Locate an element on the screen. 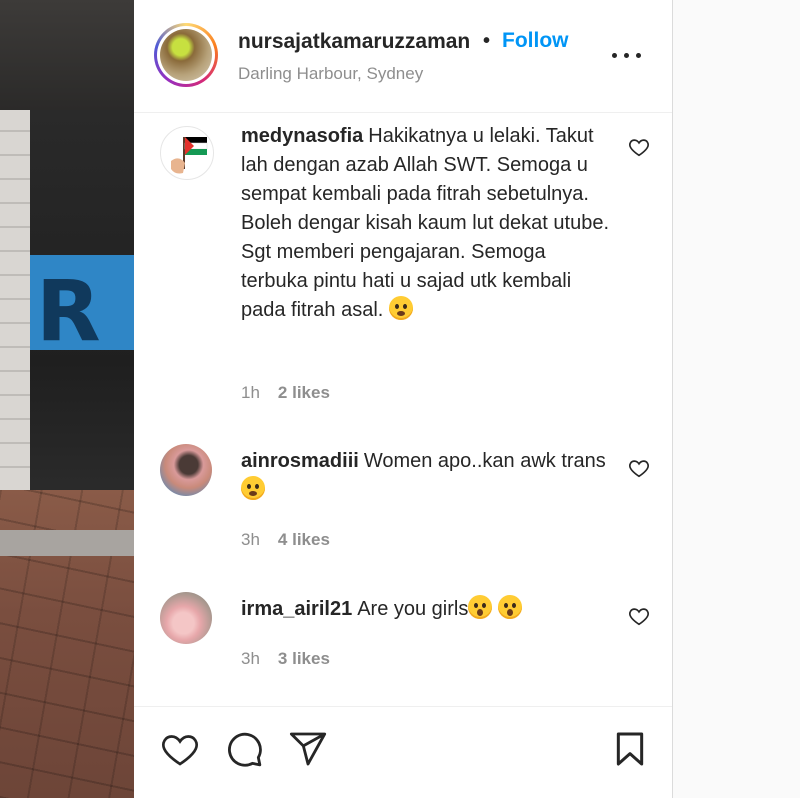 This screenshot has height=799, width=800. comment-body: ainrosmadiii Women apo..kan awk trans is located at coordinates (426, 476).